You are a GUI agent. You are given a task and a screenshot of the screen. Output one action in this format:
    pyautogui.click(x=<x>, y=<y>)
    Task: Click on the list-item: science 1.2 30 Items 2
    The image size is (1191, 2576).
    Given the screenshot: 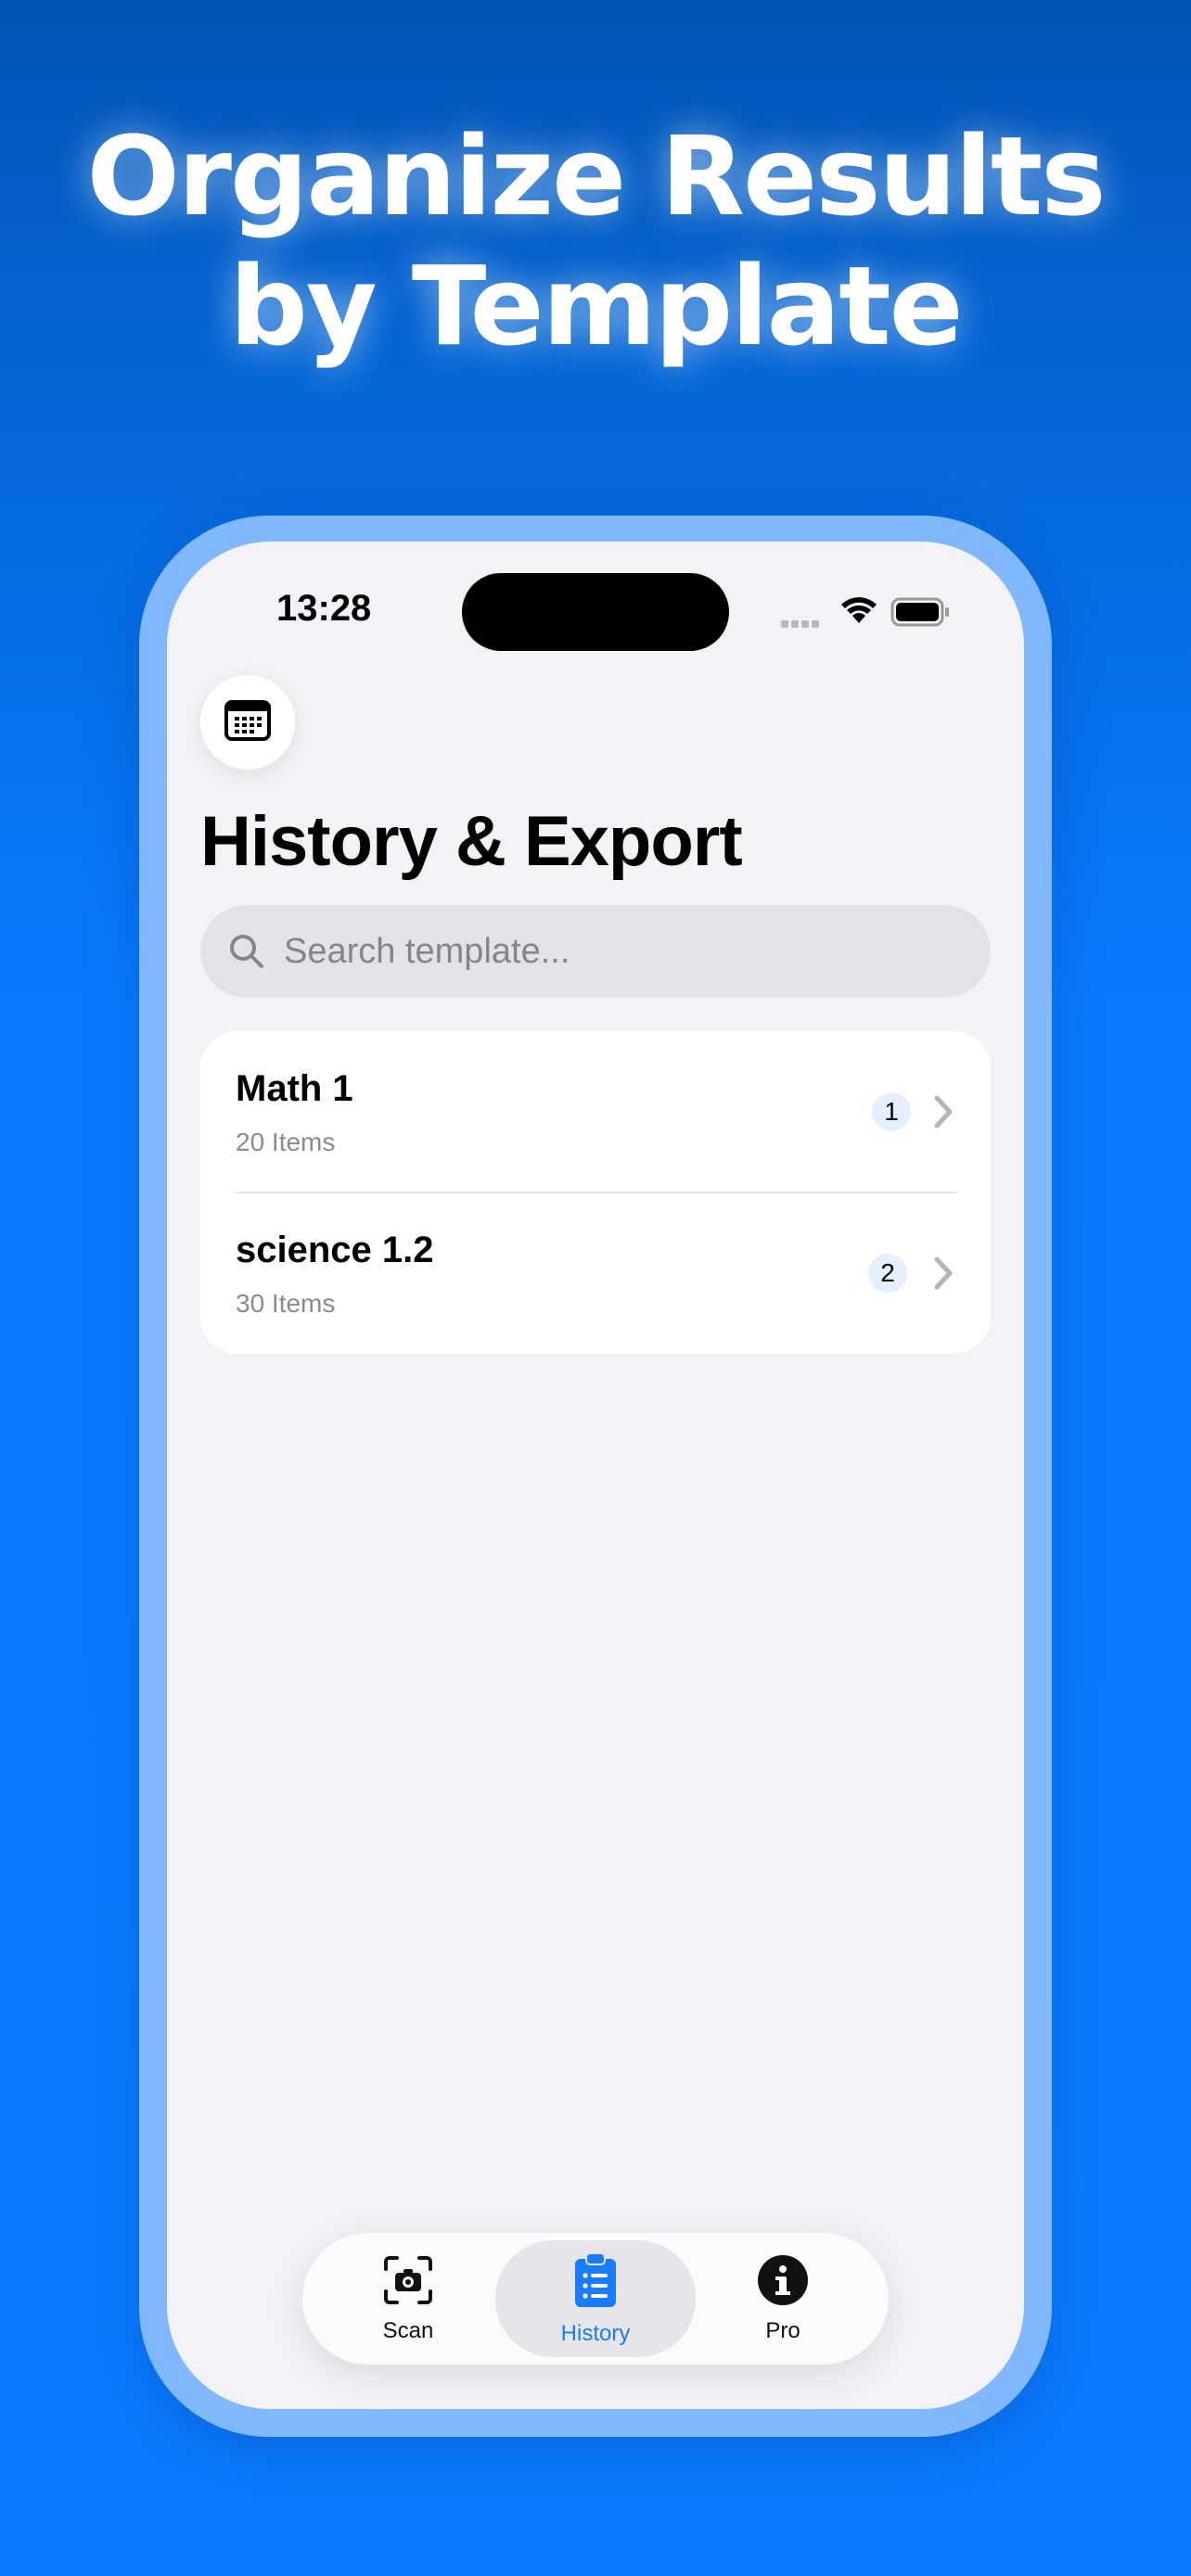 What is the action you would take?
    pyautogui.click(x=595, y=1273)
    